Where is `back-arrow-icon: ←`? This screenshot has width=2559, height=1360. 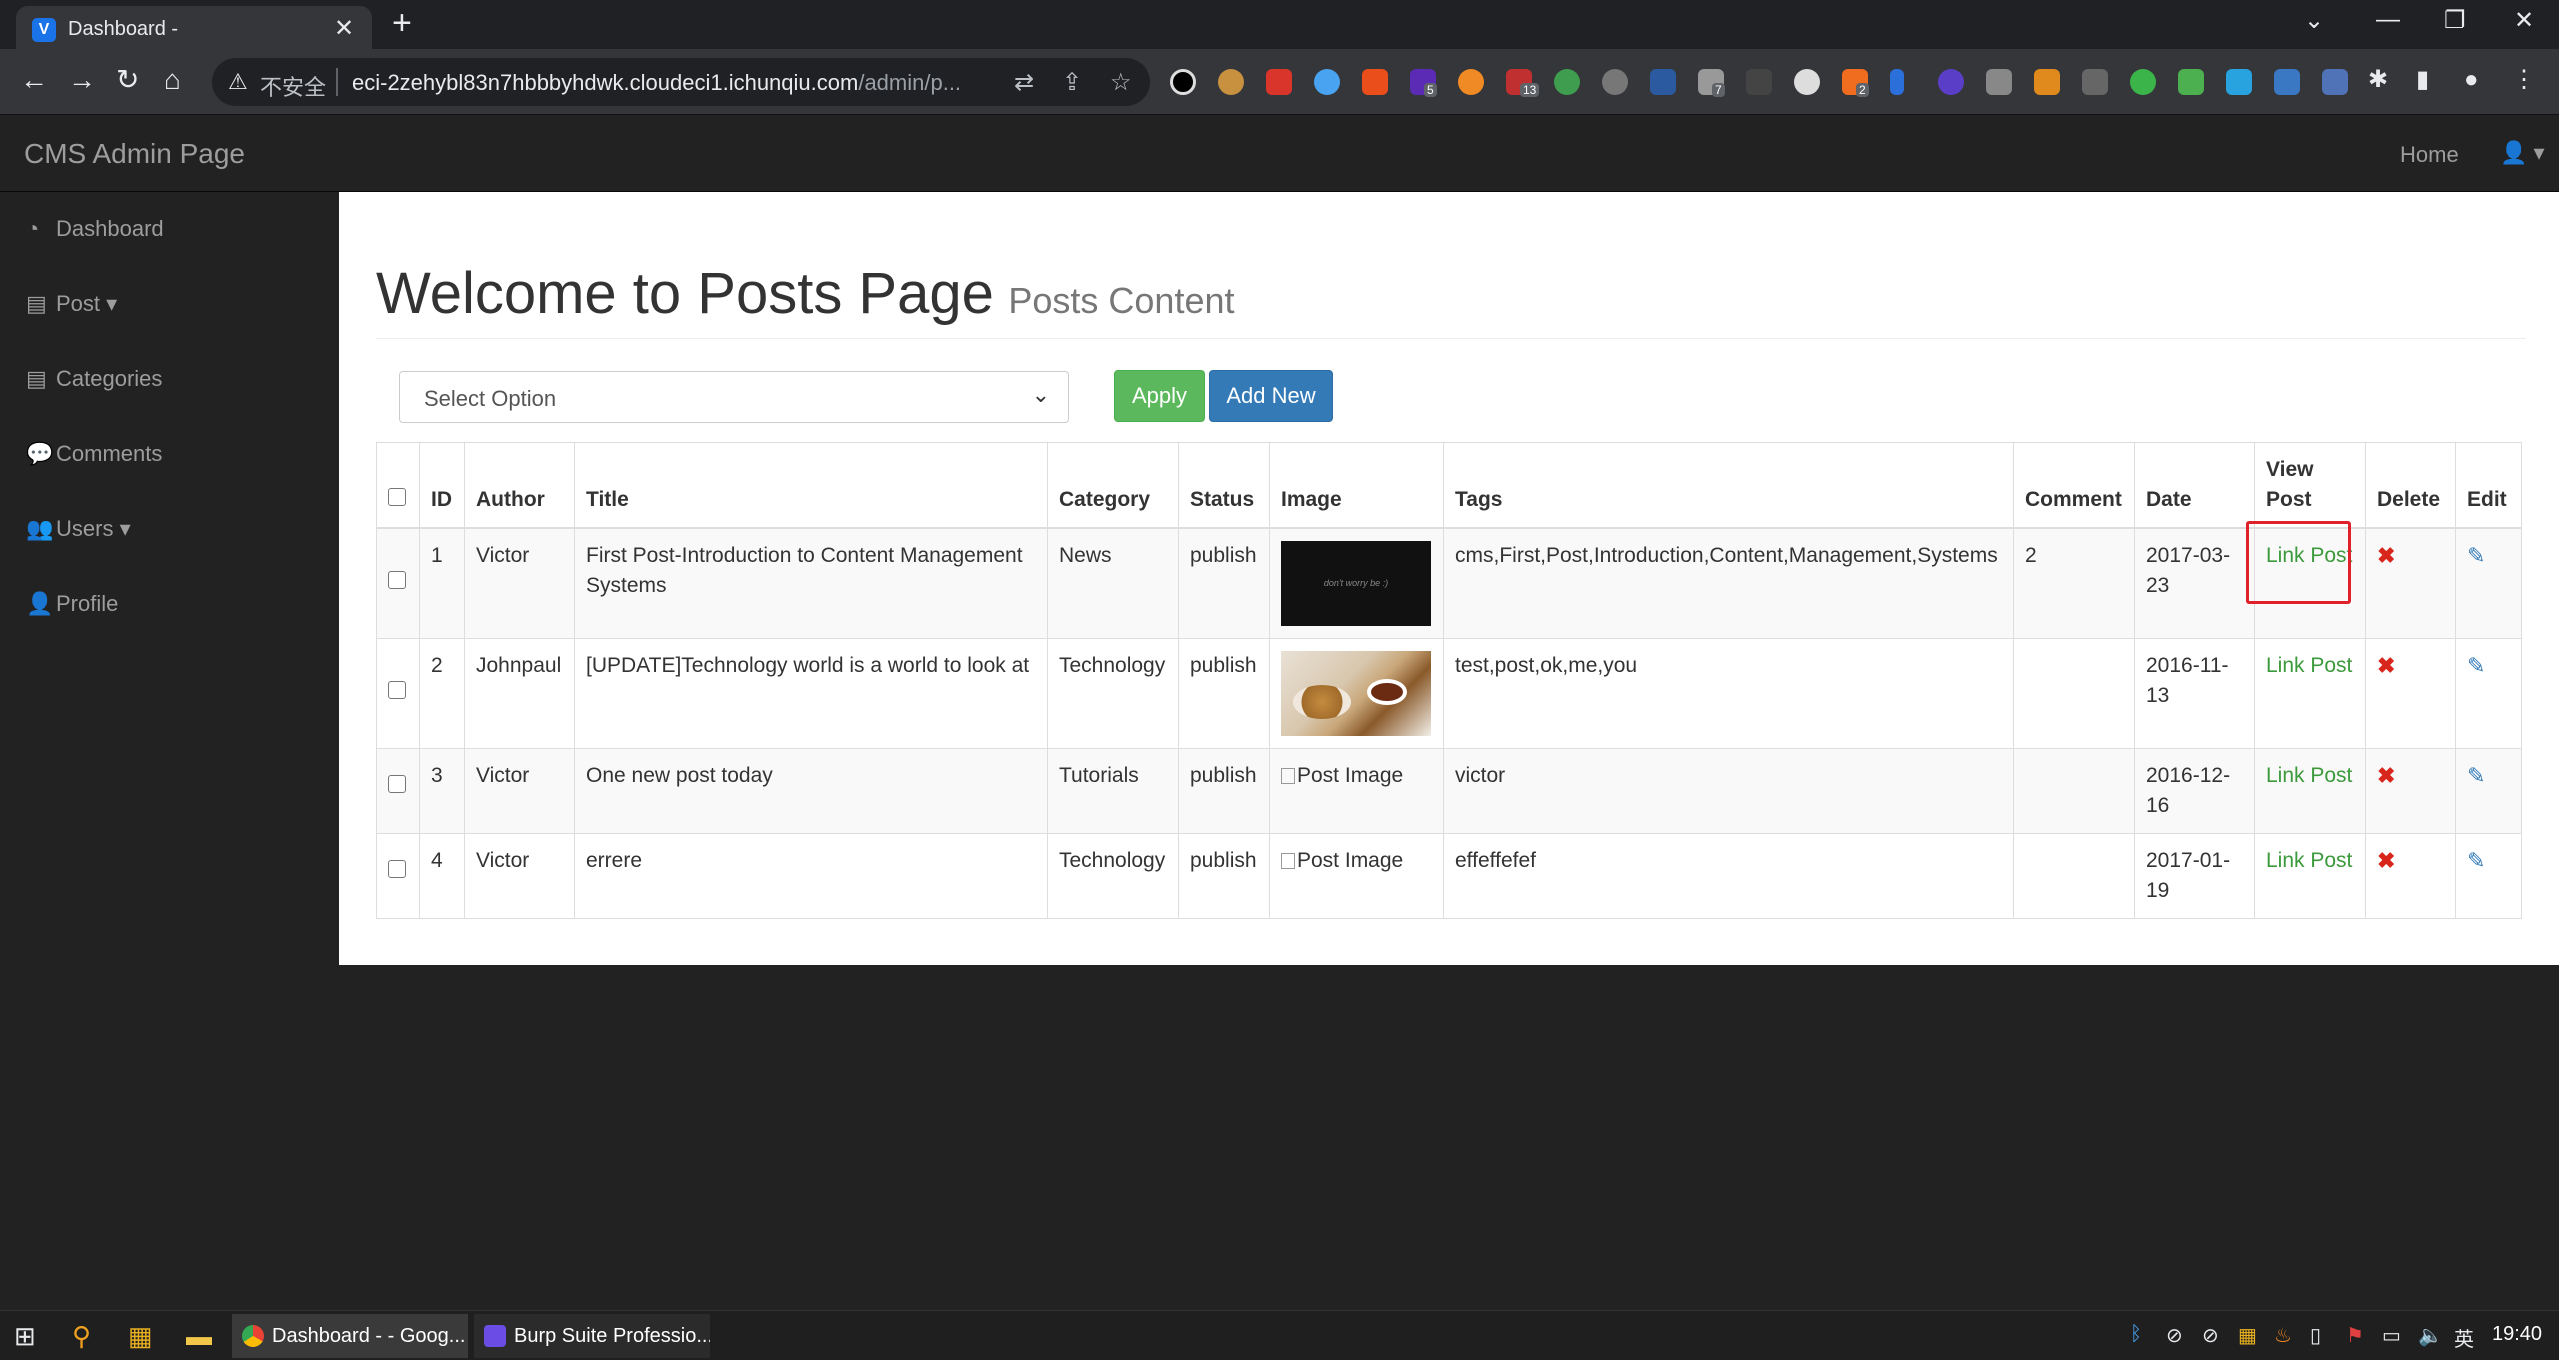 back-arrow-icon: ← is located at coordinates (34, 80).